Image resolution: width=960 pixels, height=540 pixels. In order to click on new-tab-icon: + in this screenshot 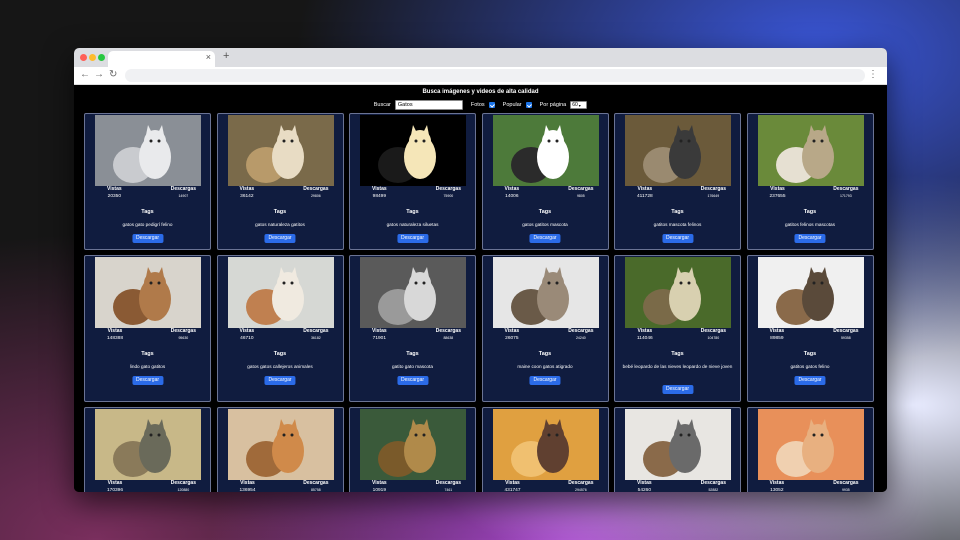, I will do `click(226, 56)`.